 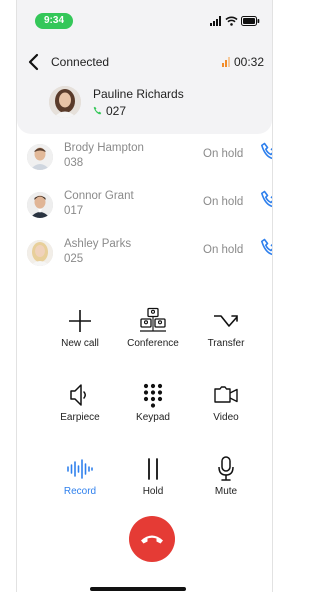 I want to click on call-state-title: Connected, so click(x=80, y=62).